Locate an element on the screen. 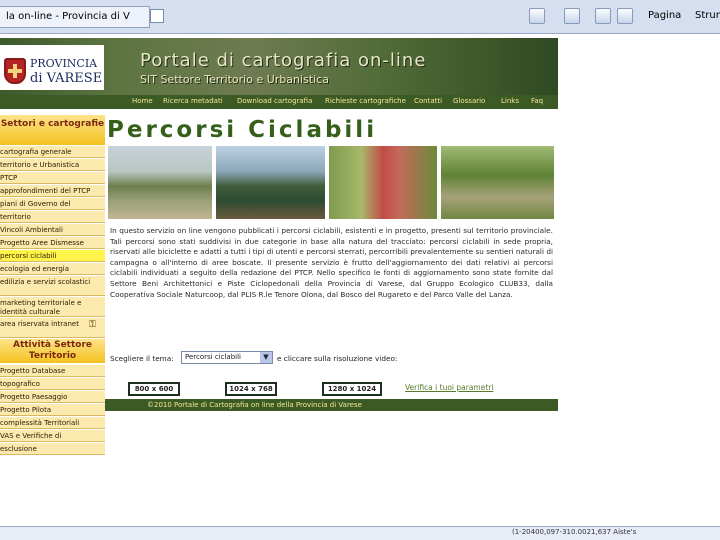 The image size is (720, 540). sidebar-item-piani-governo: piani di Governo del is located at coordinates (52, 204).